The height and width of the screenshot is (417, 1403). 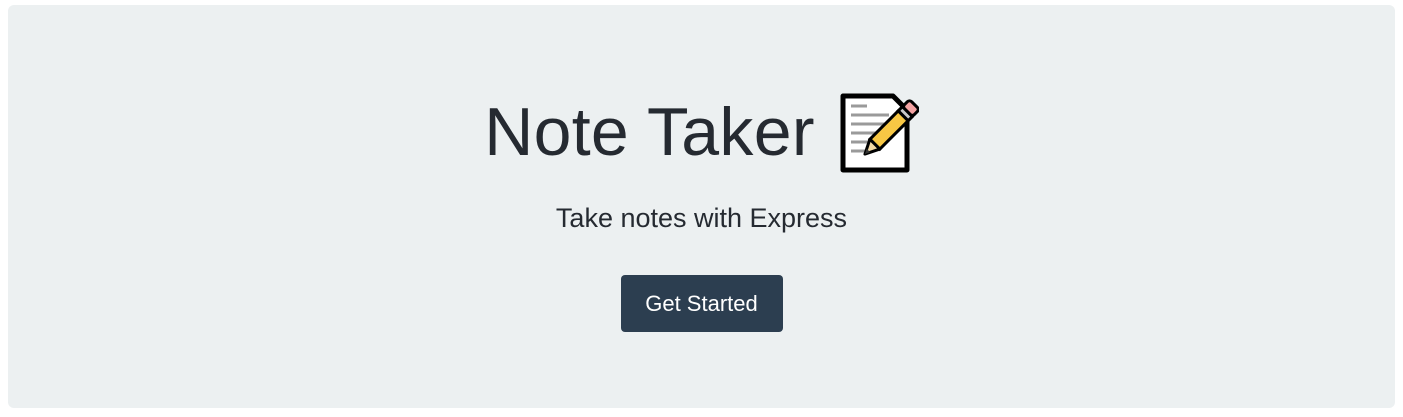 I want to click on get-started-button: Get Started, so click(x=701, y=303).